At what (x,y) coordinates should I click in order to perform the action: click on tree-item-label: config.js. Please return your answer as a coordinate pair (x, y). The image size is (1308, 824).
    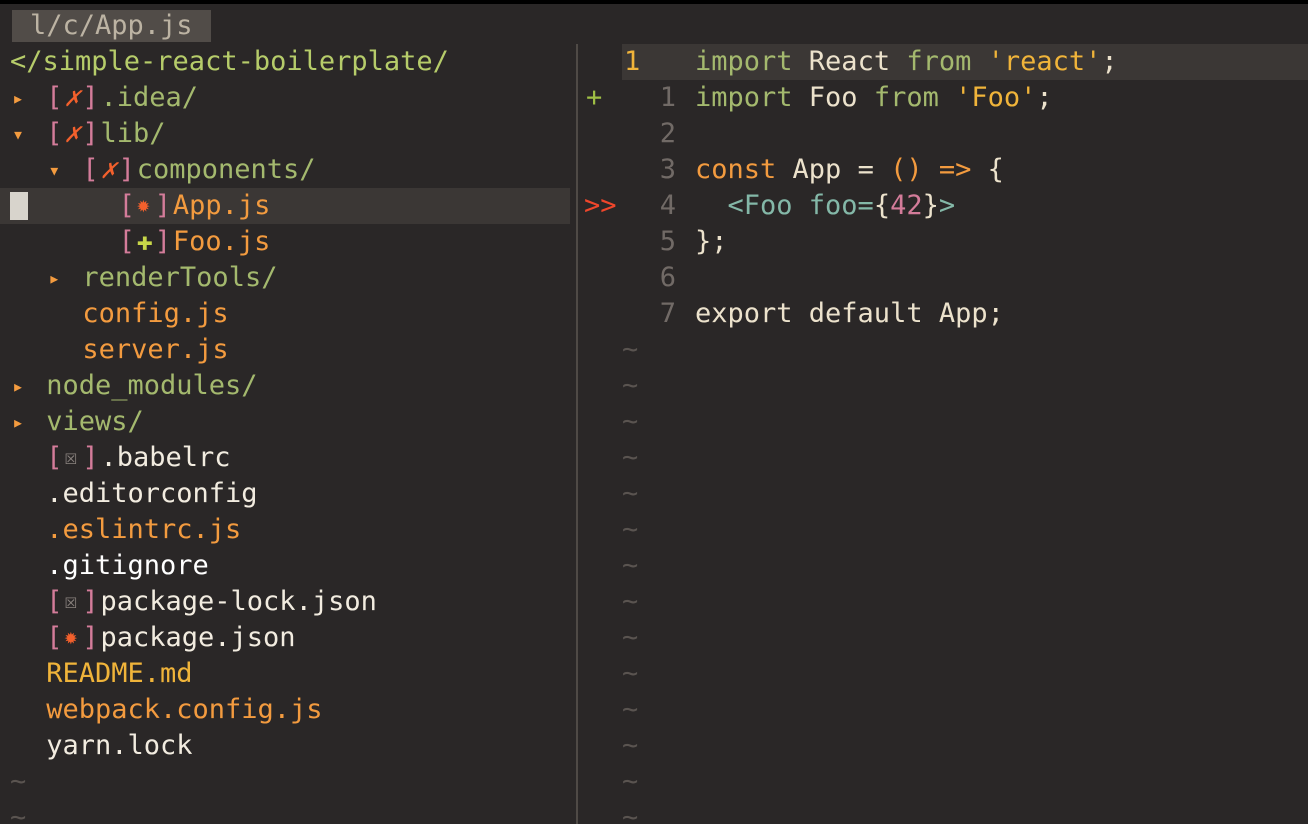
    Looking at the image, I should click on (155, 313).